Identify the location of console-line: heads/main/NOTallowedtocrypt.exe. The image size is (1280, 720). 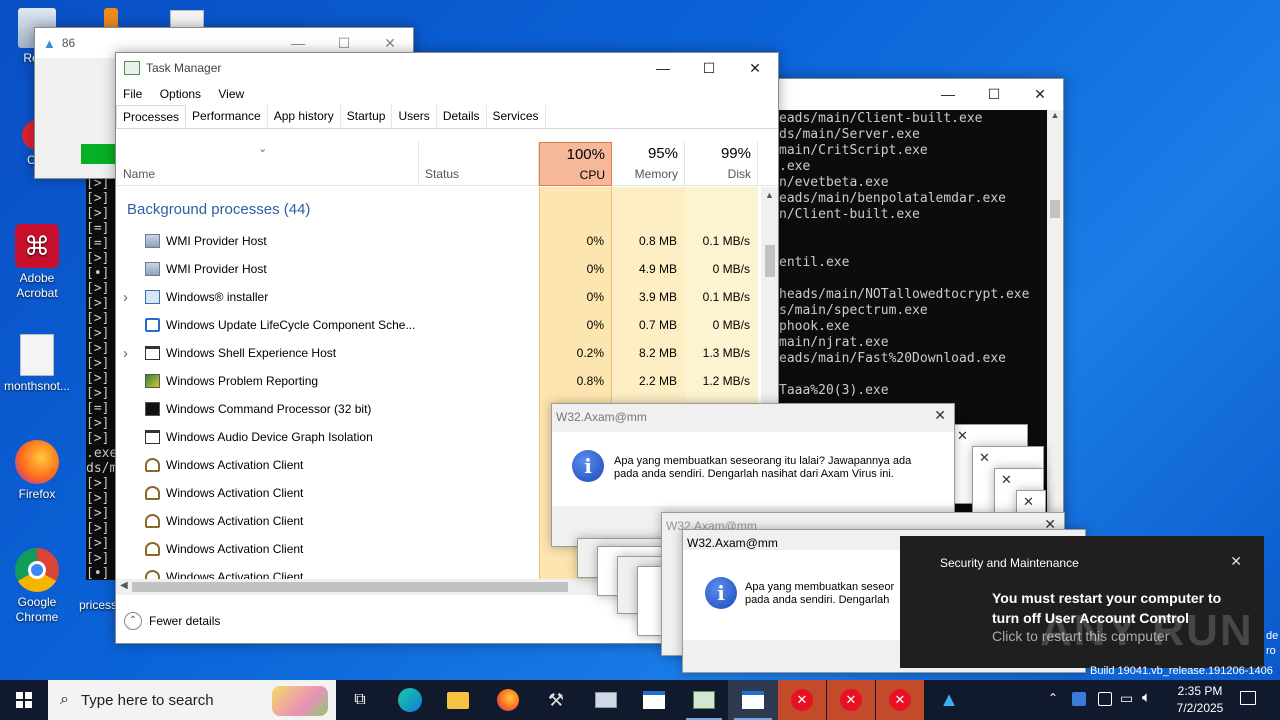
(904, 294).